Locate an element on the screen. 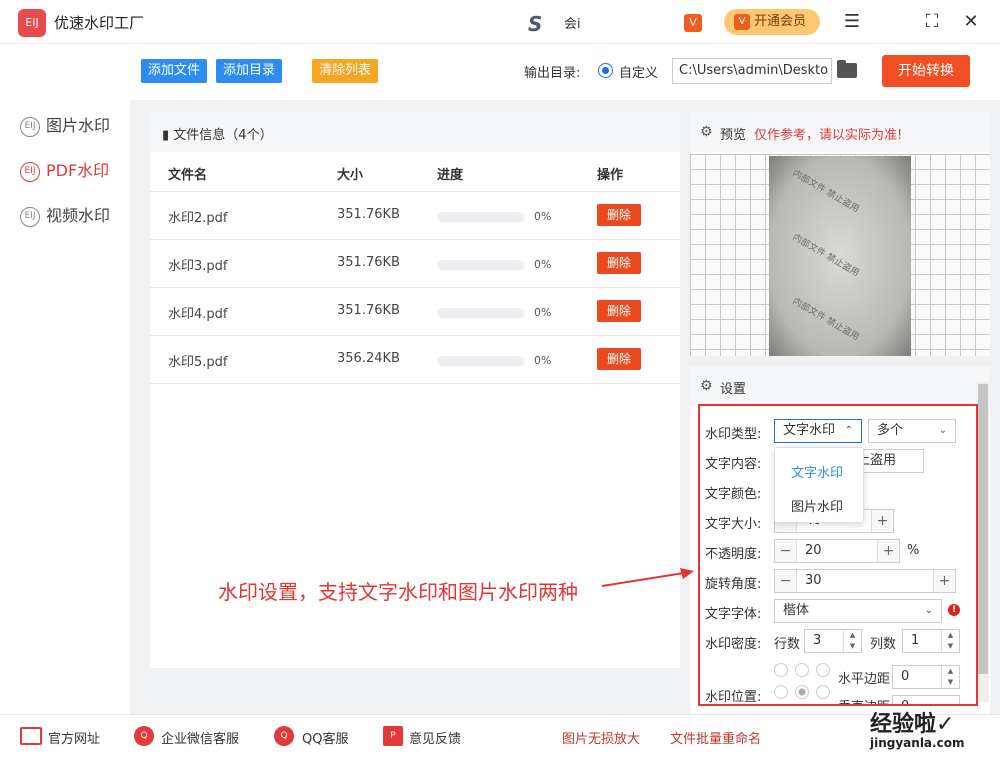 The height and width of the screenshot is (760, 1000). feedback-icon: P is located at coordinates (393, 736).